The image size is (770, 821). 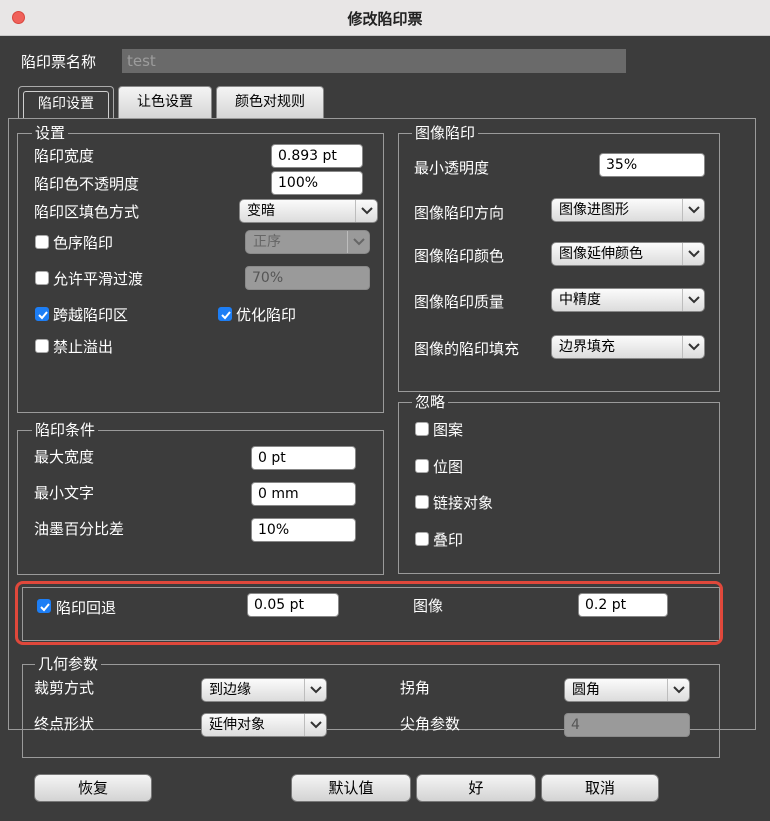 I want to click on image-trap-fill-select: 边界填充, so click(x=628, y=347).